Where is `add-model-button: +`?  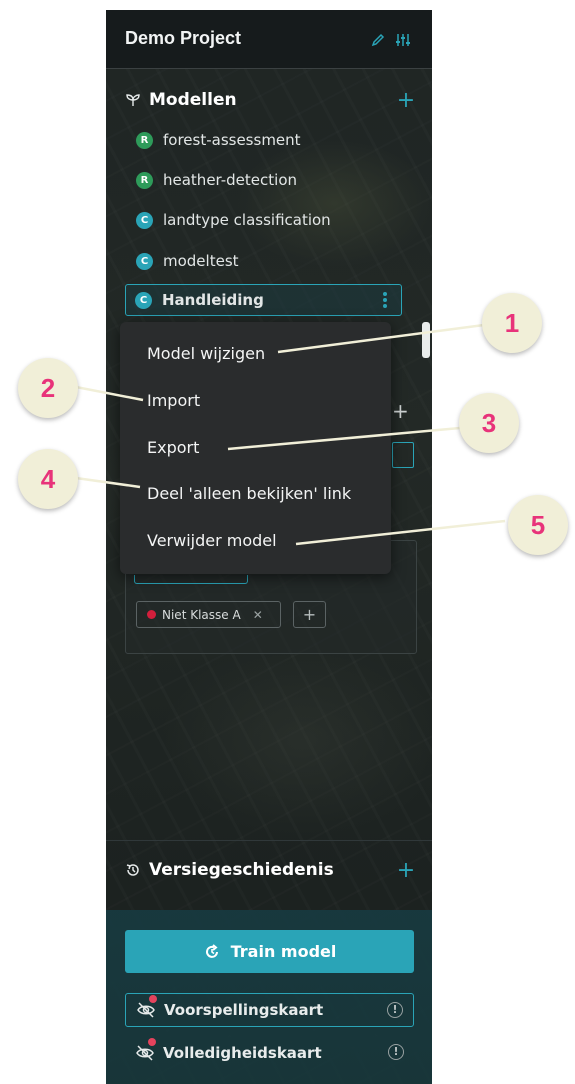
add-model-button: + is located at coordinates (406, 101).